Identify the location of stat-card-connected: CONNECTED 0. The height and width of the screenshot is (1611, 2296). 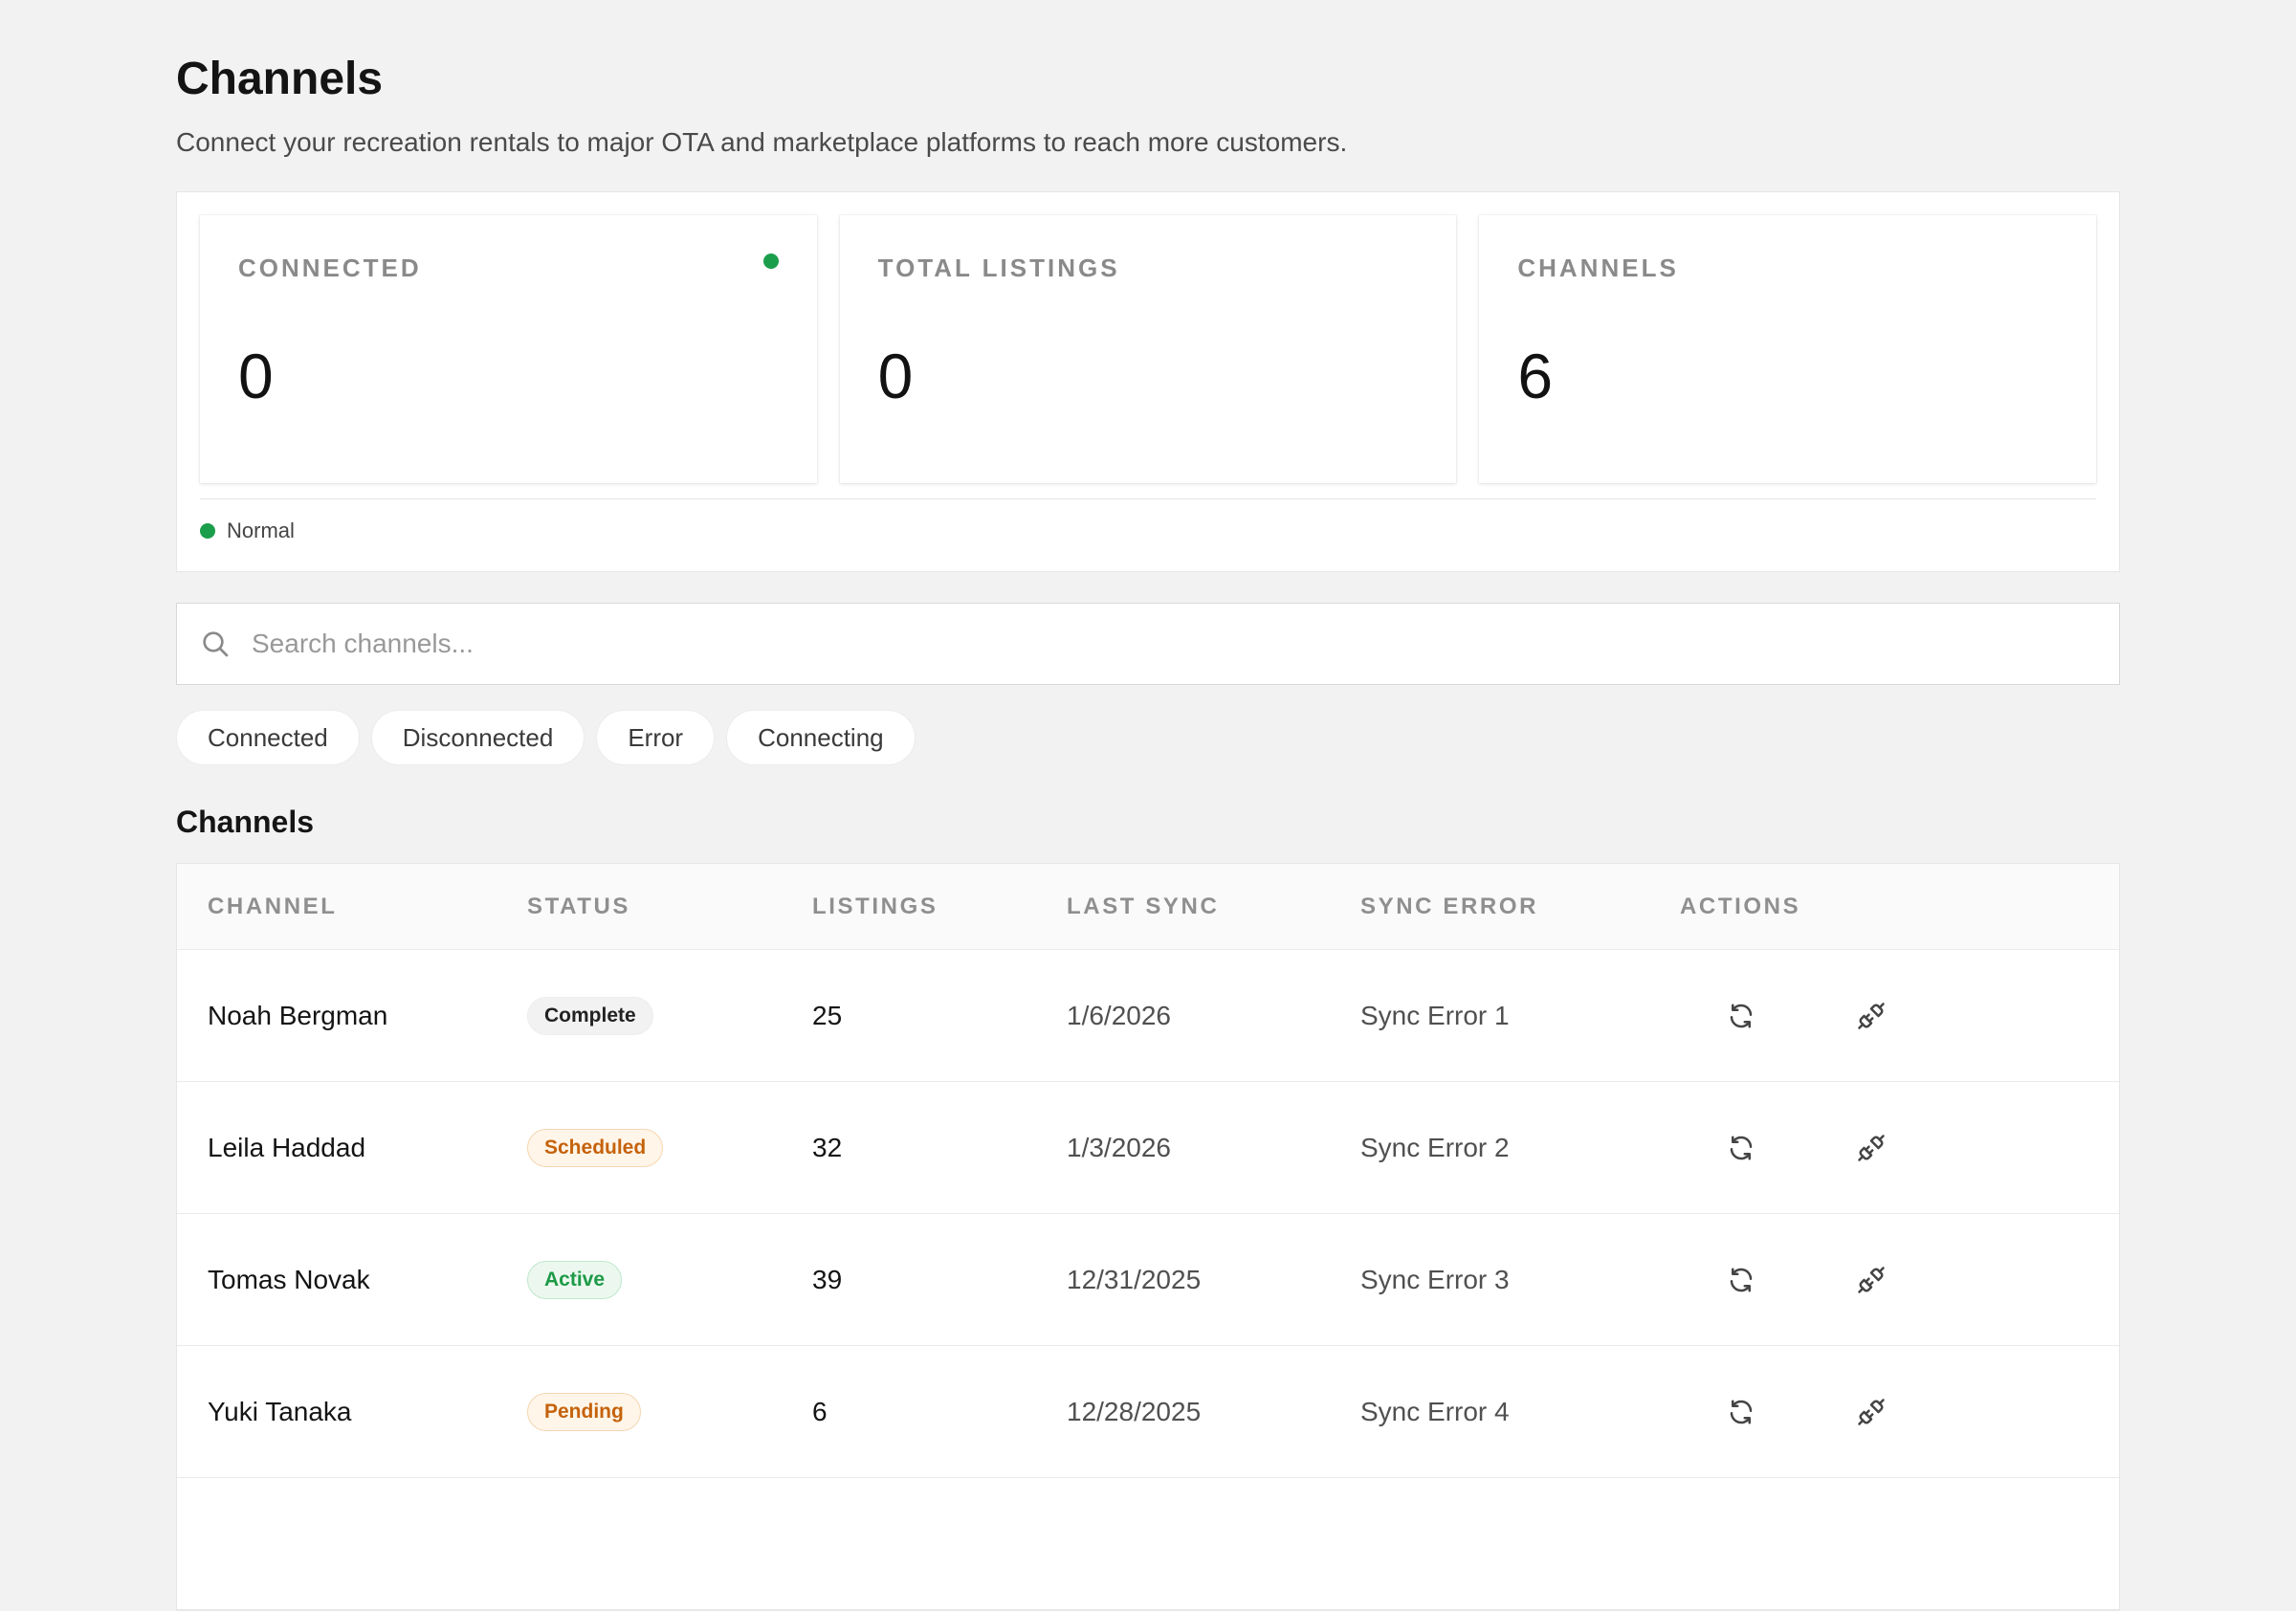
(509, 349).